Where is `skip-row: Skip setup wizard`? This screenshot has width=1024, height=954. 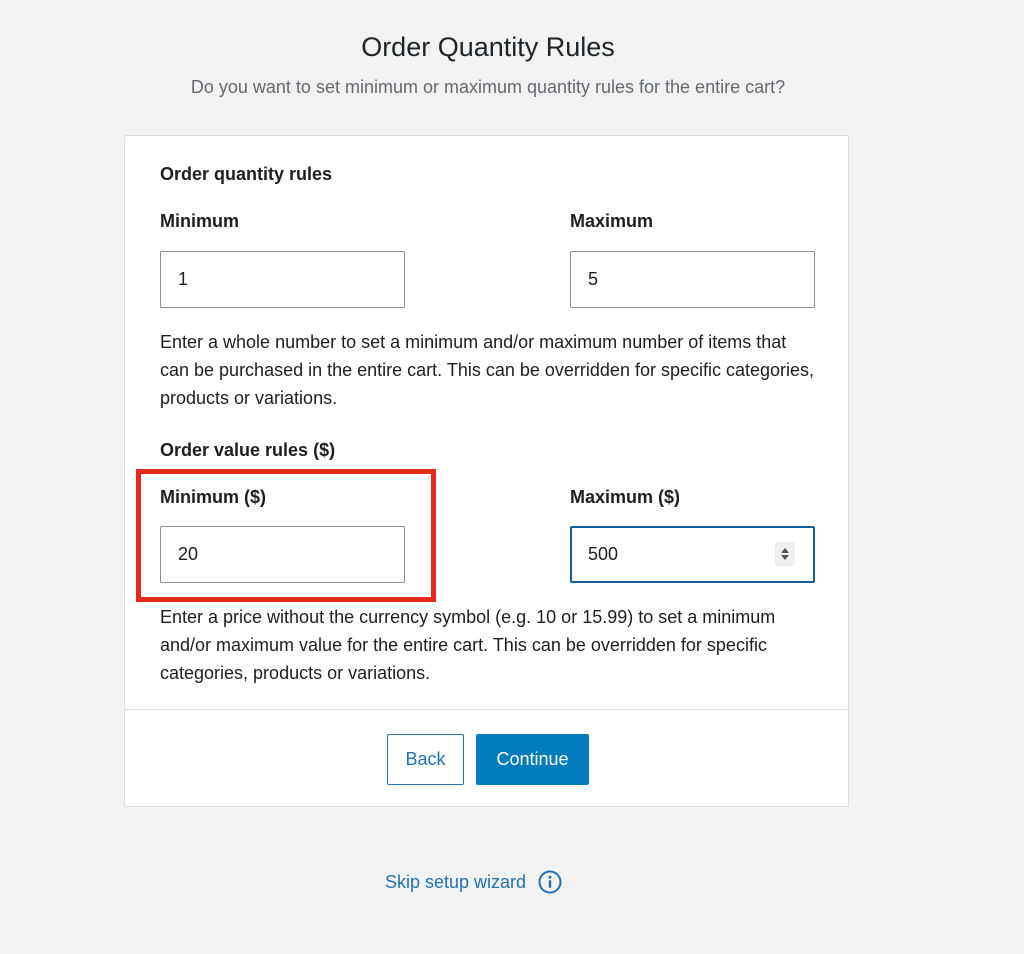
skip-row: Skip setup wizard is located at coordinates (473, 882).